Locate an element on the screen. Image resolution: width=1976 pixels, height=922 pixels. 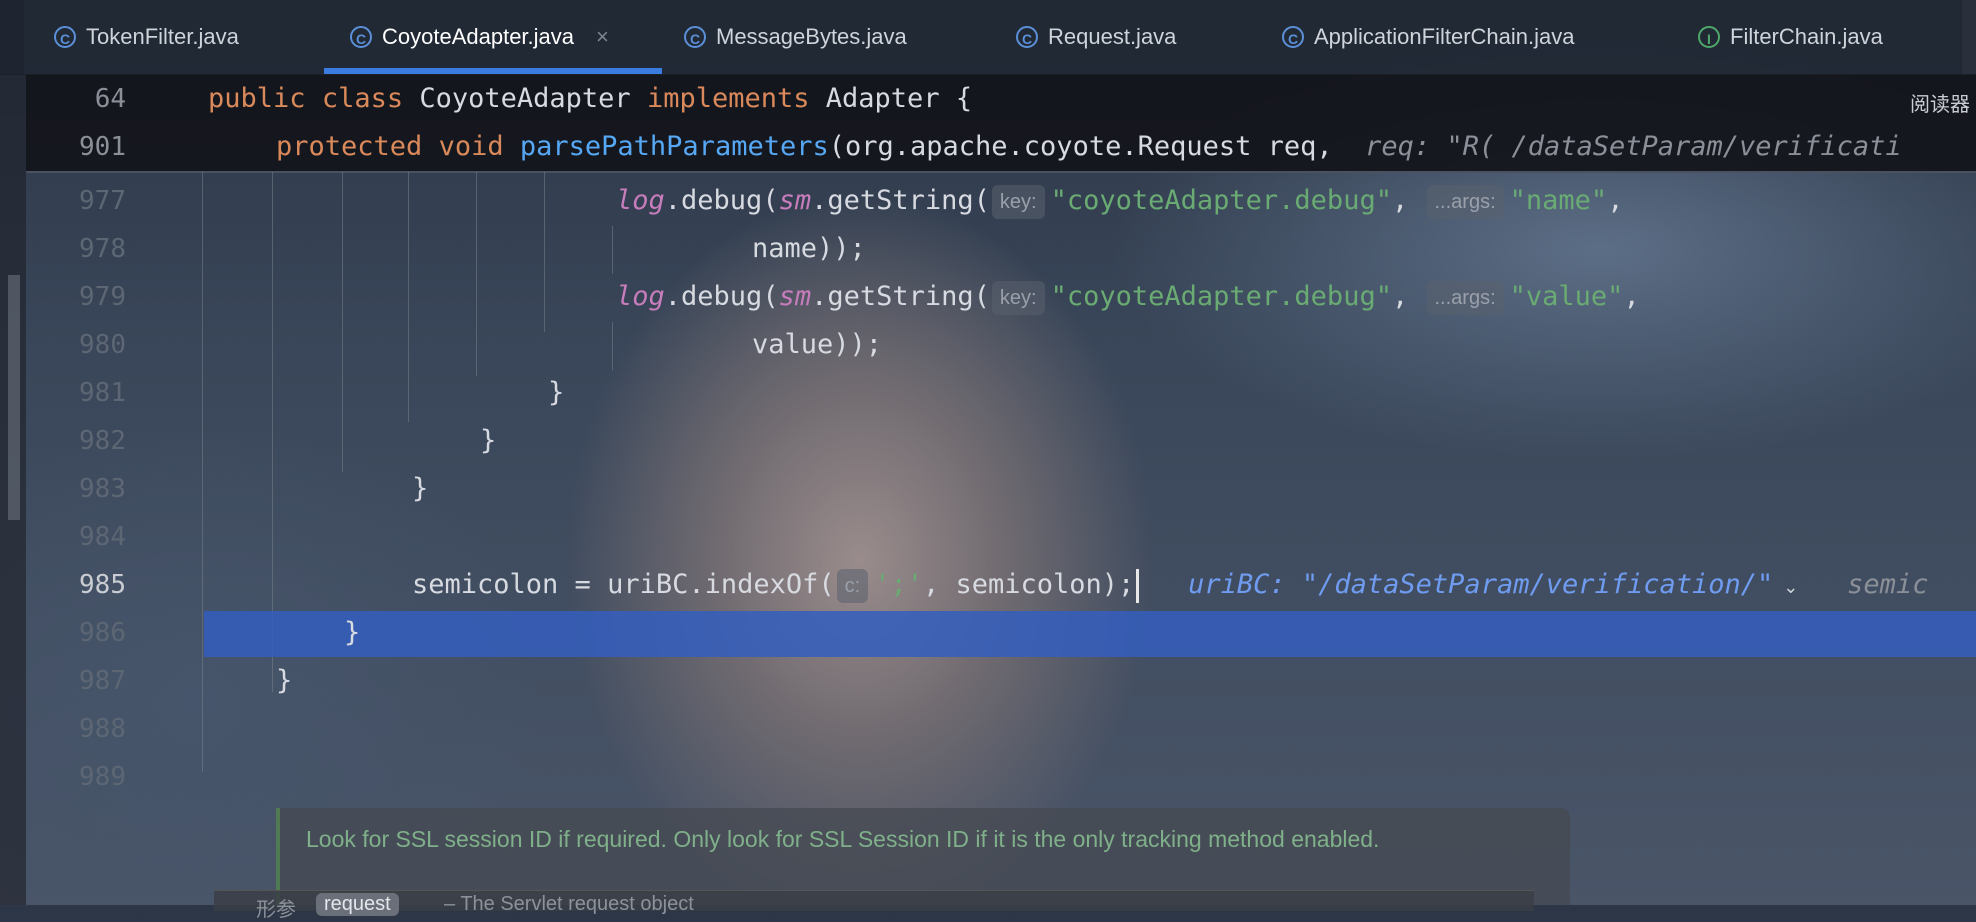
editor-gutter is located at coordinates (13, 490).